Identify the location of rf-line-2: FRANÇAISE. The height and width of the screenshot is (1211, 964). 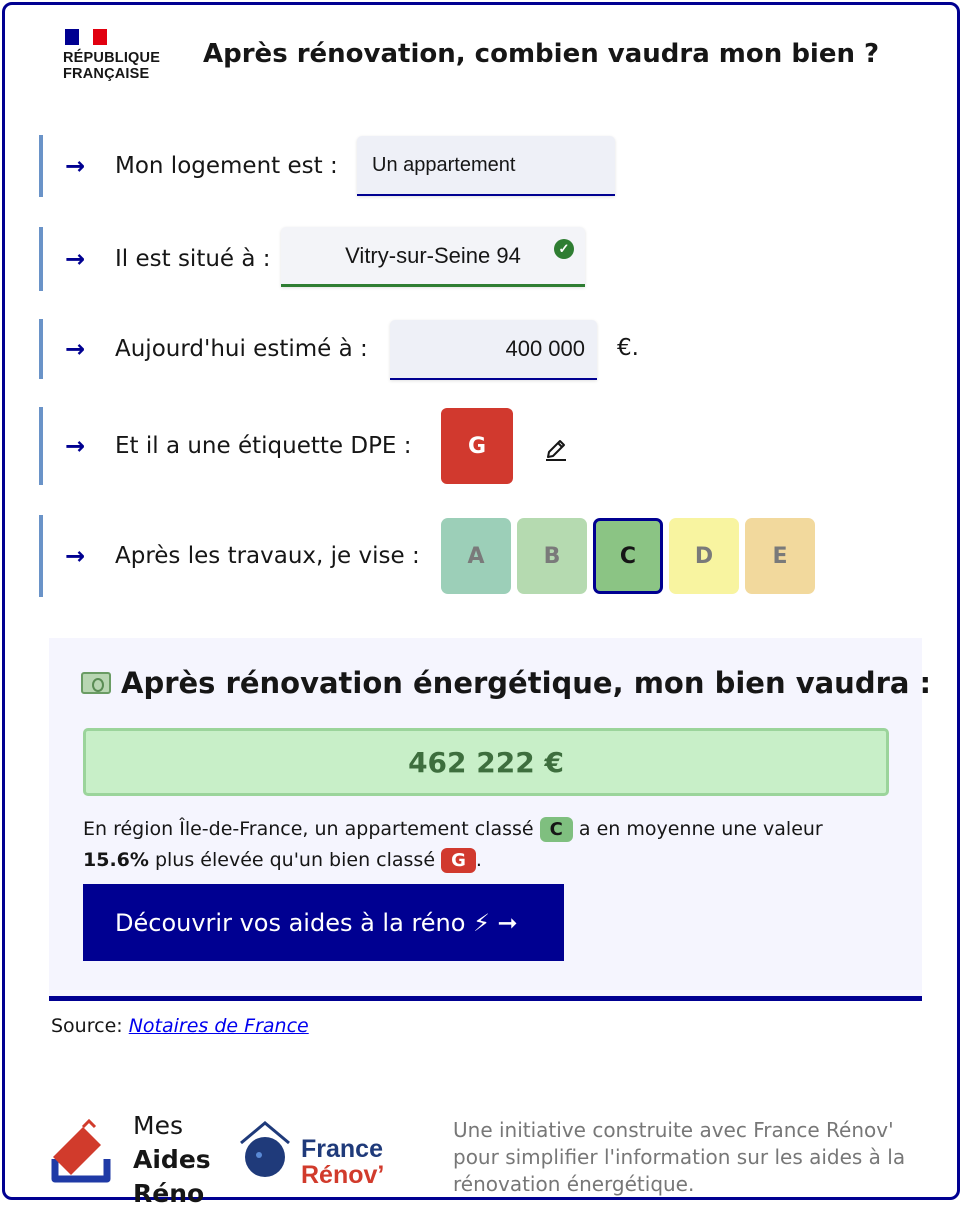
(106, 74).